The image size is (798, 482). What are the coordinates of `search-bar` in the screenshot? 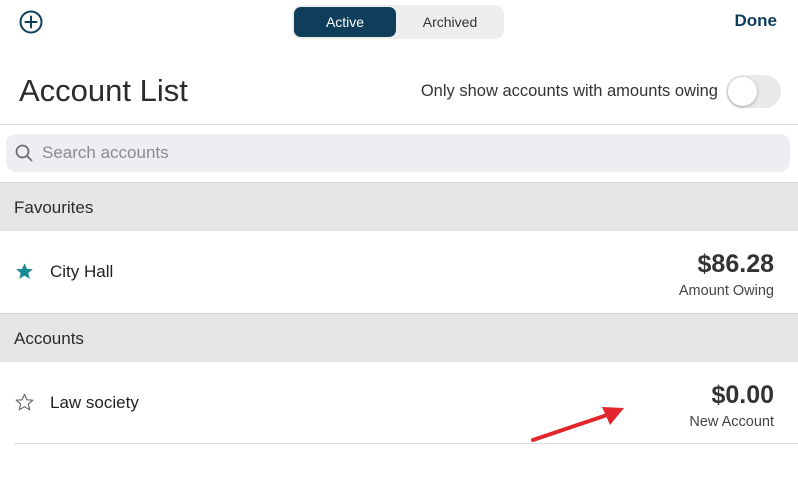 It's located at (398, 153).